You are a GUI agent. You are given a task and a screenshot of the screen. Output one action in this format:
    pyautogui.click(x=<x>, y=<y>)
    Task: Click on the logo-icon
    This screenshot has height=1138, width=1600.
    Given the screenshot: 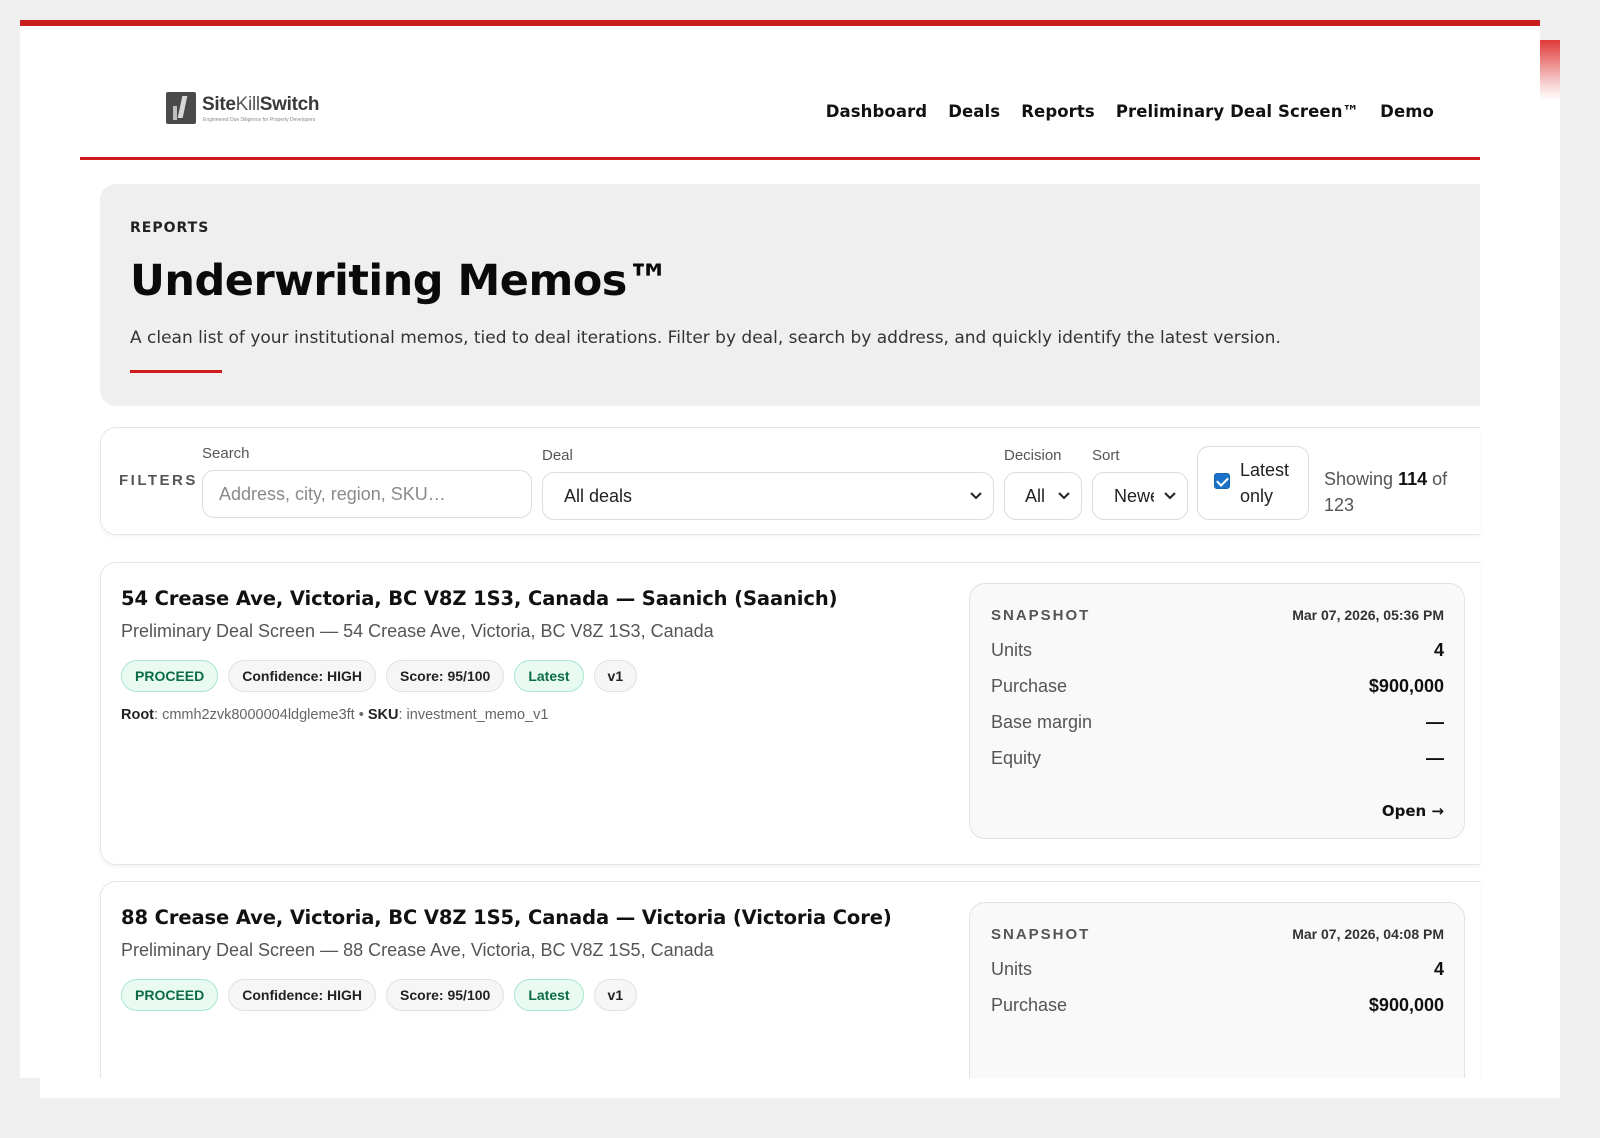 What is the action you would take?
    pyautogui.click(x=181, y=108)
    